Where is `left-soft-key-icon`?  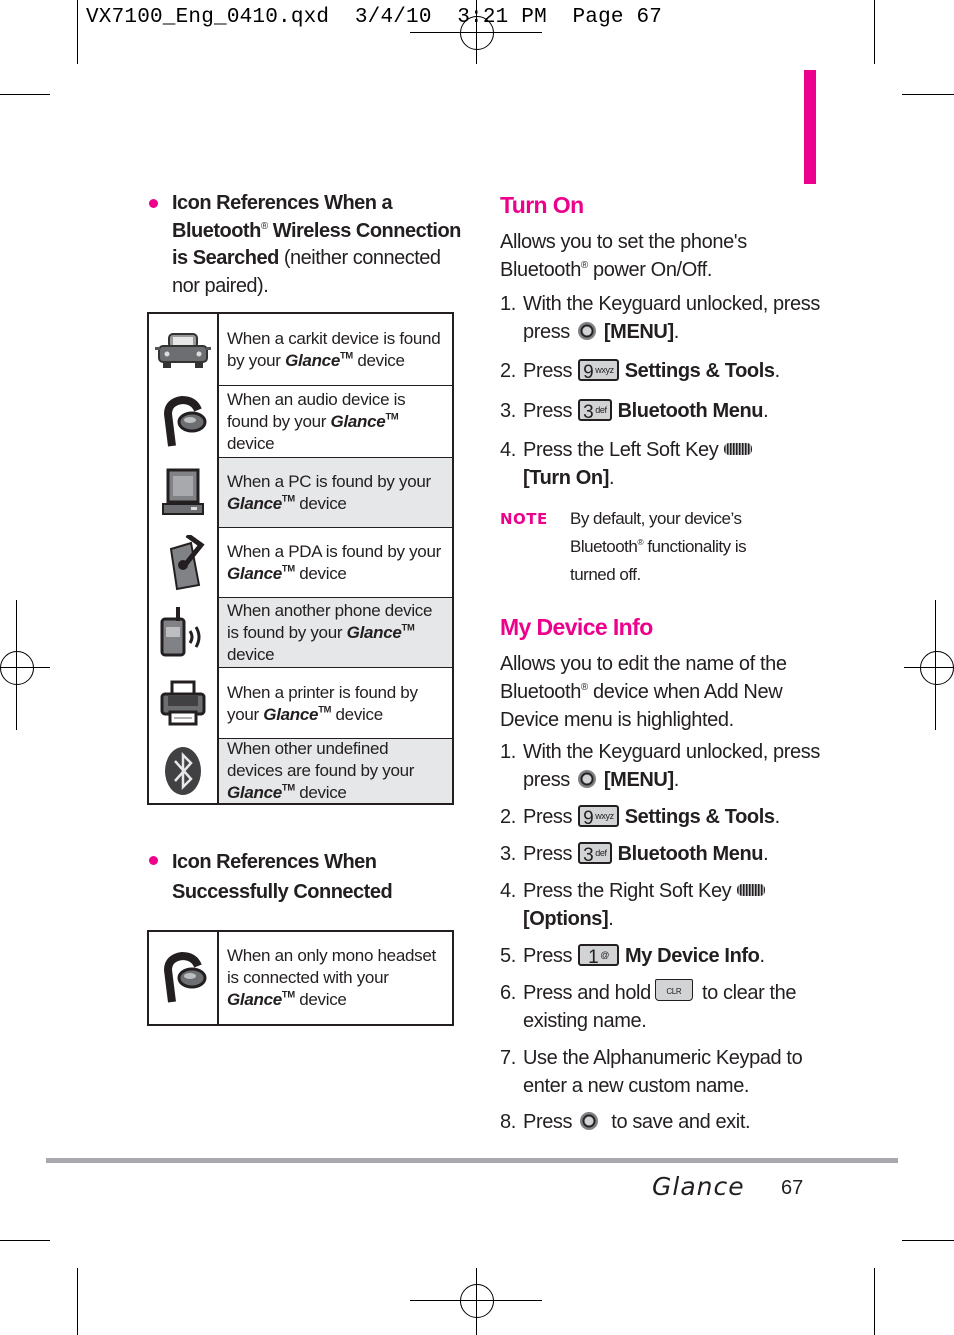 left-soft-key-icon is located at coordinates (738, 448).